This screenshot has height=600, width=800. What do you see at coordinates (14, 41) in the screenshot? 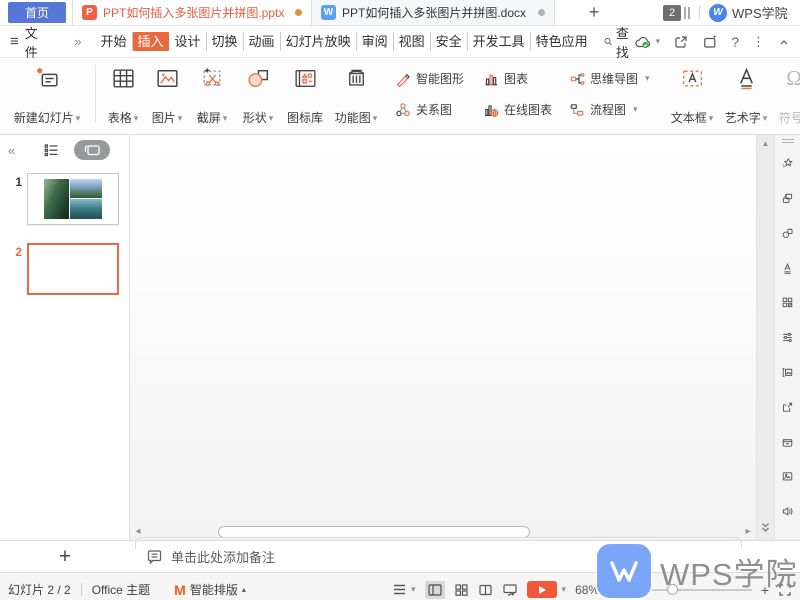
I see `hamburger-icon: ≡` at bounding box center [14, 41].